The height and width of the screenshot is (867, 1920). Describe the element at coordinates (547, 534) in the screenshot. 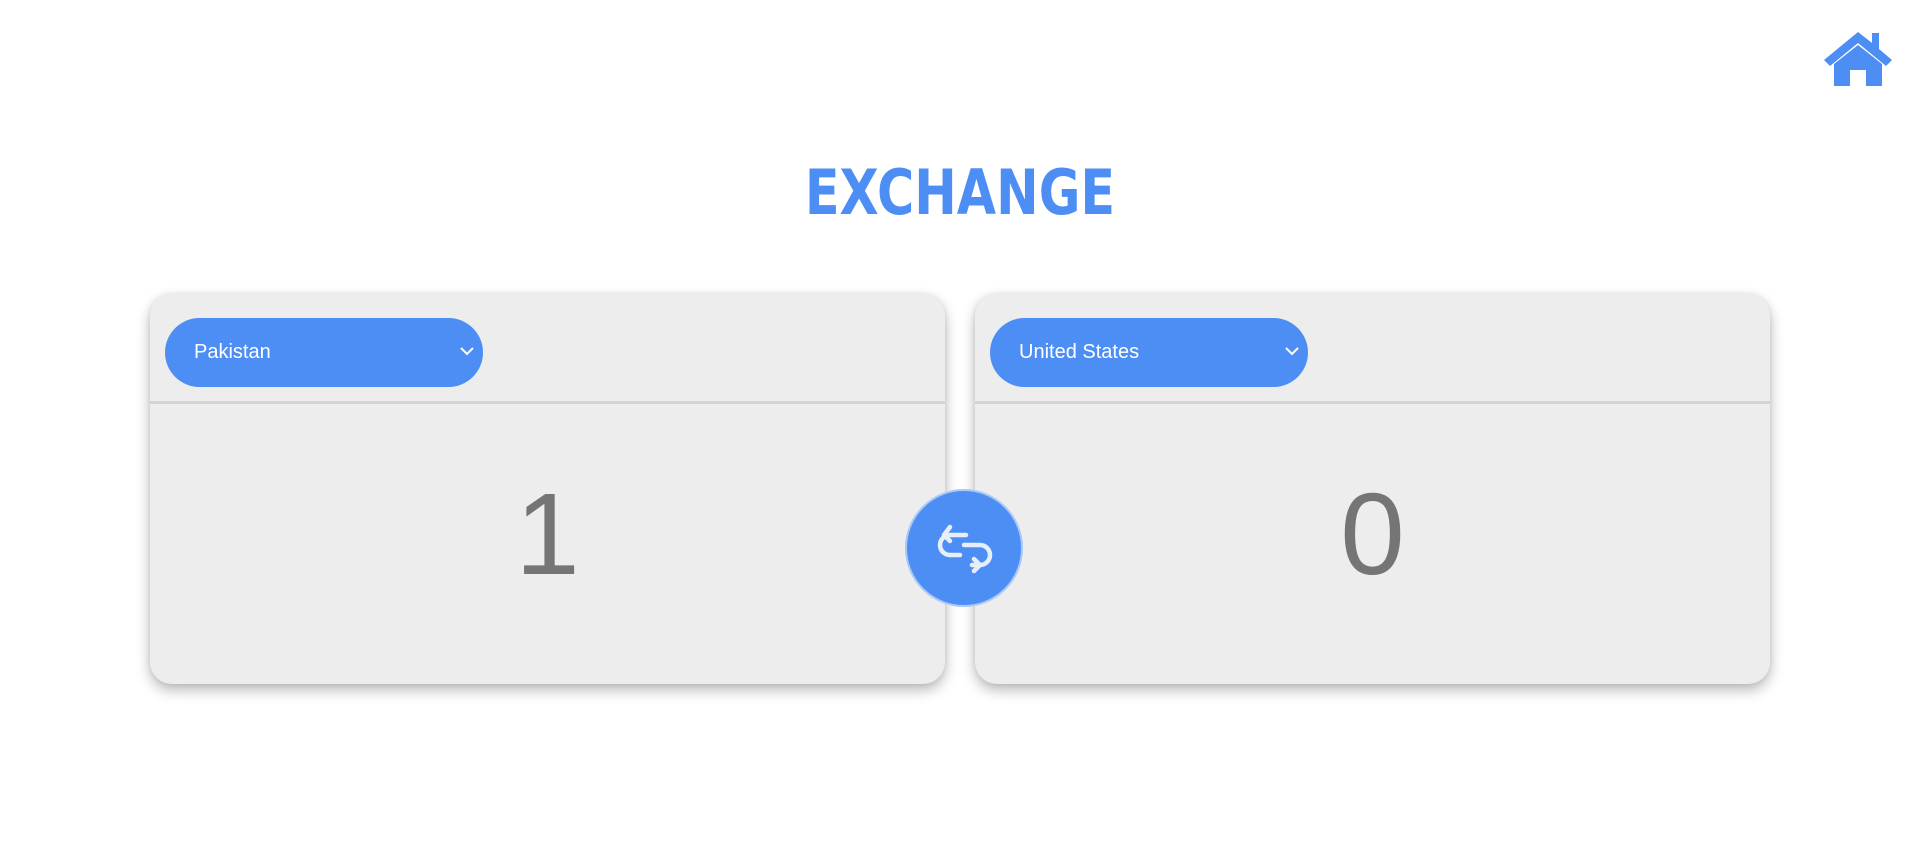

I see `from-amount-input: 1` at that location.